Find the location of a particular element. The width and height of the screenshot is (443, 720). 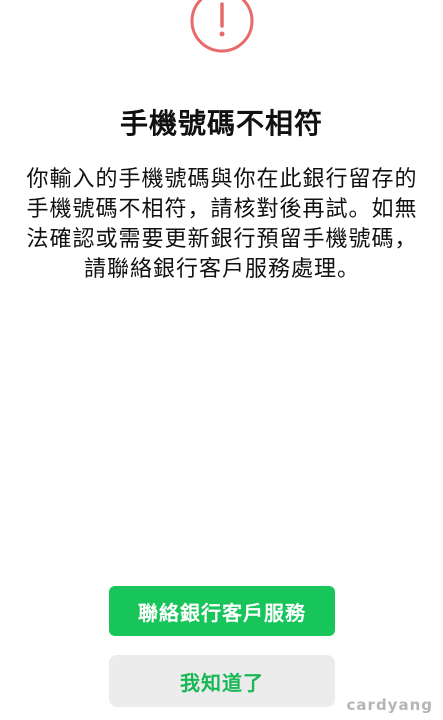

watermark: cardyang is located at coordinates (389, 705).